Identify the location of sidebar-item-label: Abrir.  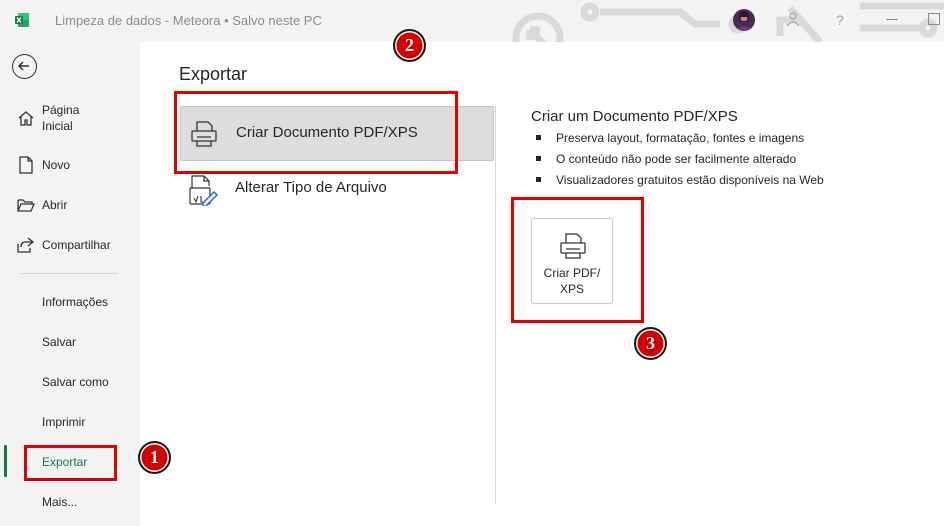
(55, 205).